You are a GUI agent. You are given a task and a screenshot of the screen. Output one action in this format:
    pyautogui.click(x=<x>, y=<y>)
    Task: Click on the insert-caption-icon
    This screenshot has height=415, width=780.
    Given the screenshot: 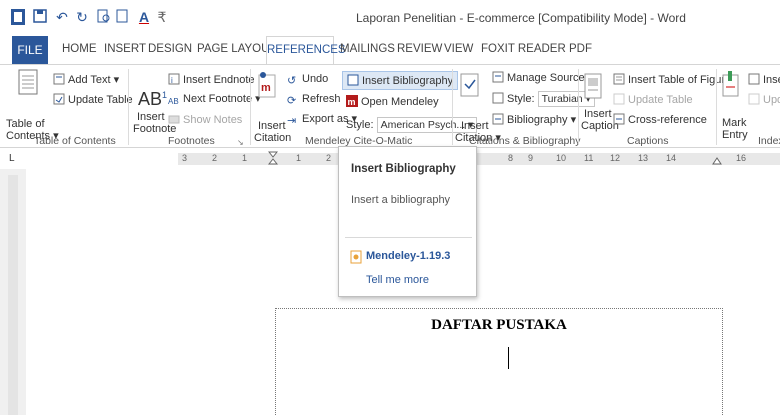 What is the action you would take?
    pyautogui.click(x=593, y=87)
    